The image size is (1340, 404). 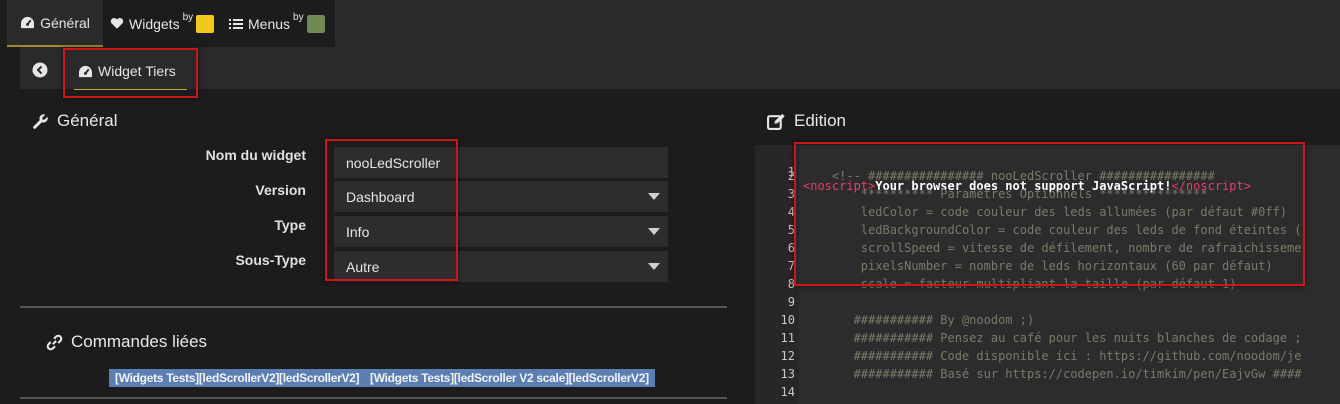 I want to click on line-number: 7, so click(x=791, y=266).